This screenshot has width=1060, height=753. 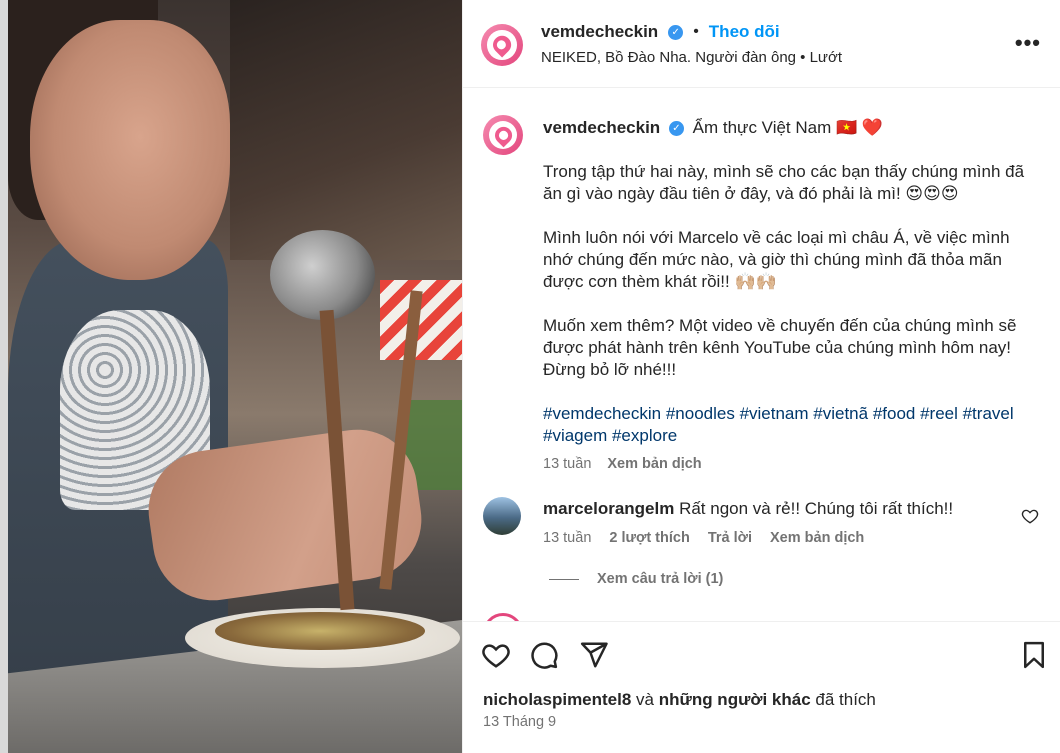 What do you see at coordinates (660, 579) in the screenshot?
I see `view-replies-label: Xem câu trả lời (1)` at bounding box center [660, 579].